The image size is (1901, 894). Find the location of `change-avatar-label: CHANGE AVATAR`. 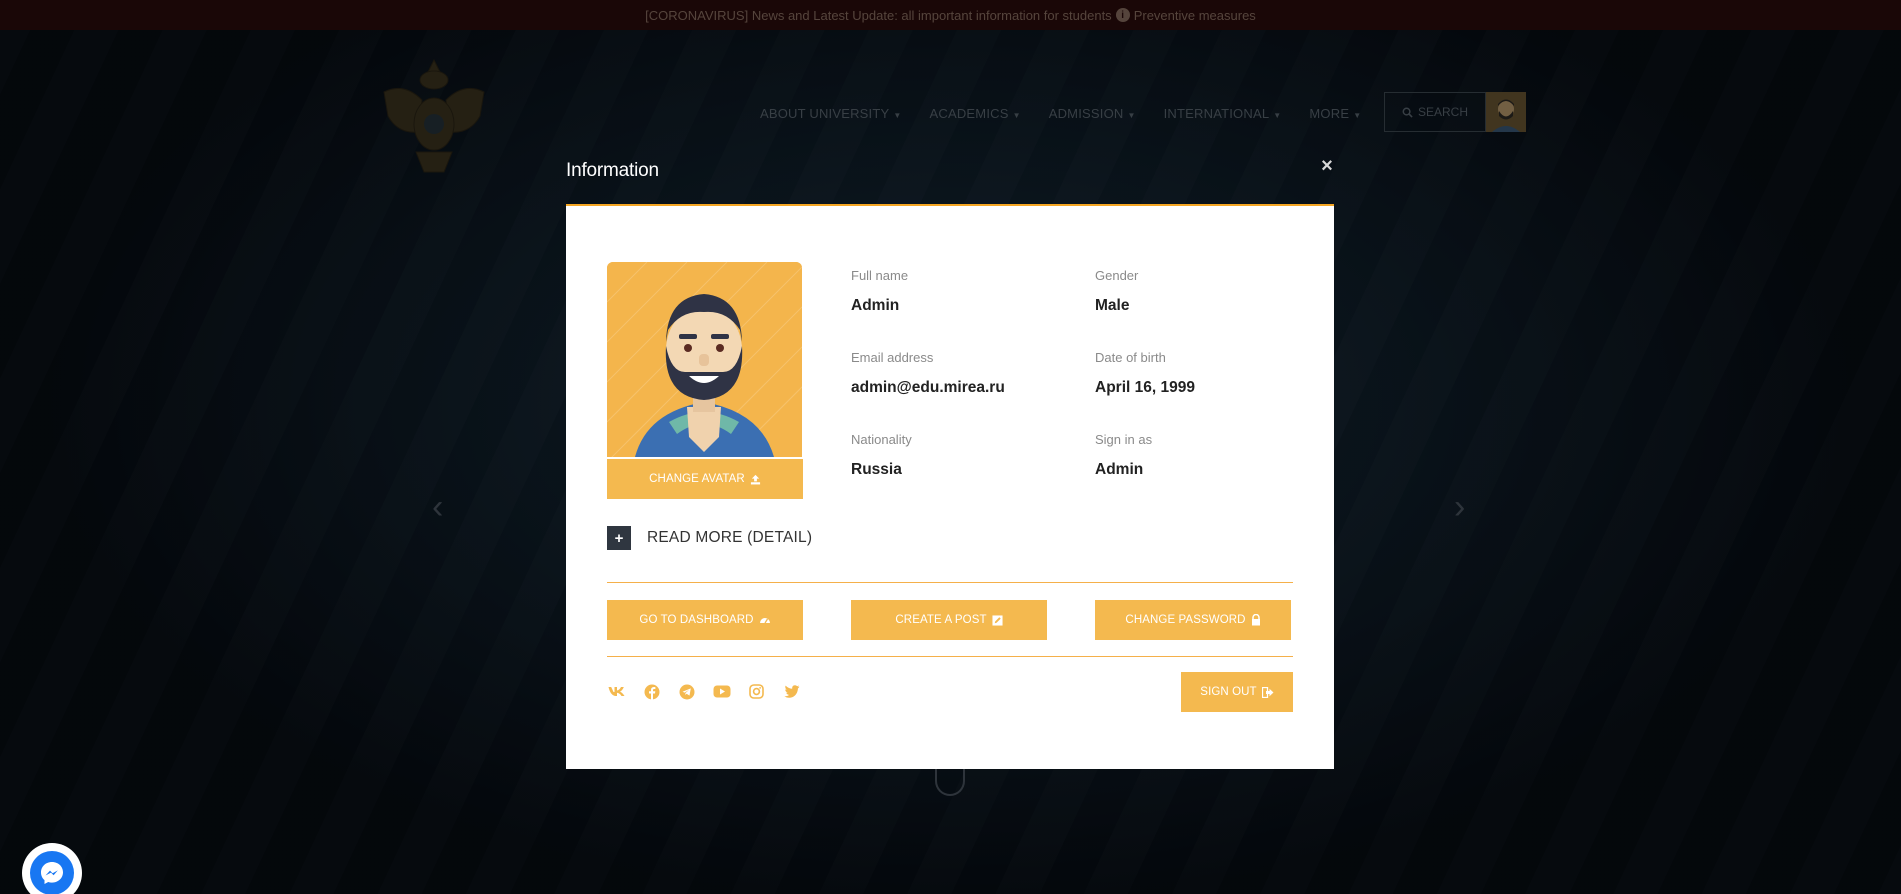

change-avatar-label: CHANGE AVATAR is located at coordinates (697, 479).